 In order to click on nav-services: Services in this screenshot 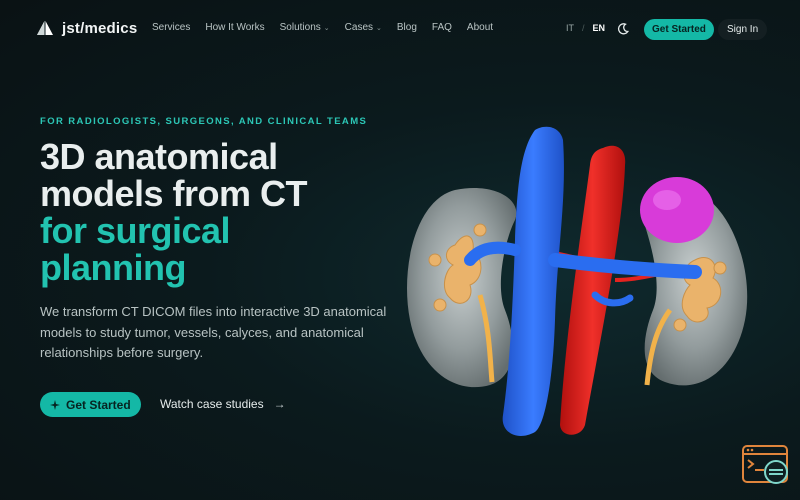, I will do `click(171, 27)`.